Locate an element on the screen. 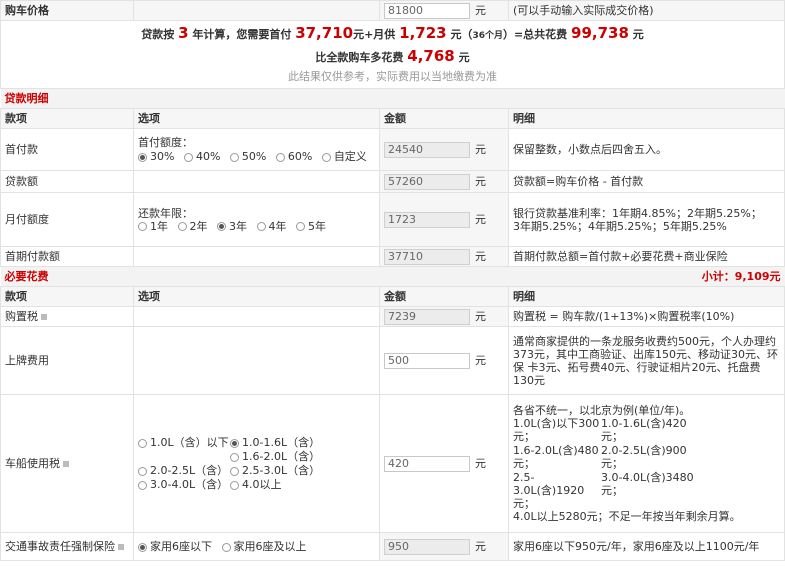 The height and width of the screenshot is (571, 785). down-payment-total: 37,710 is located at coordinates (324, 33).